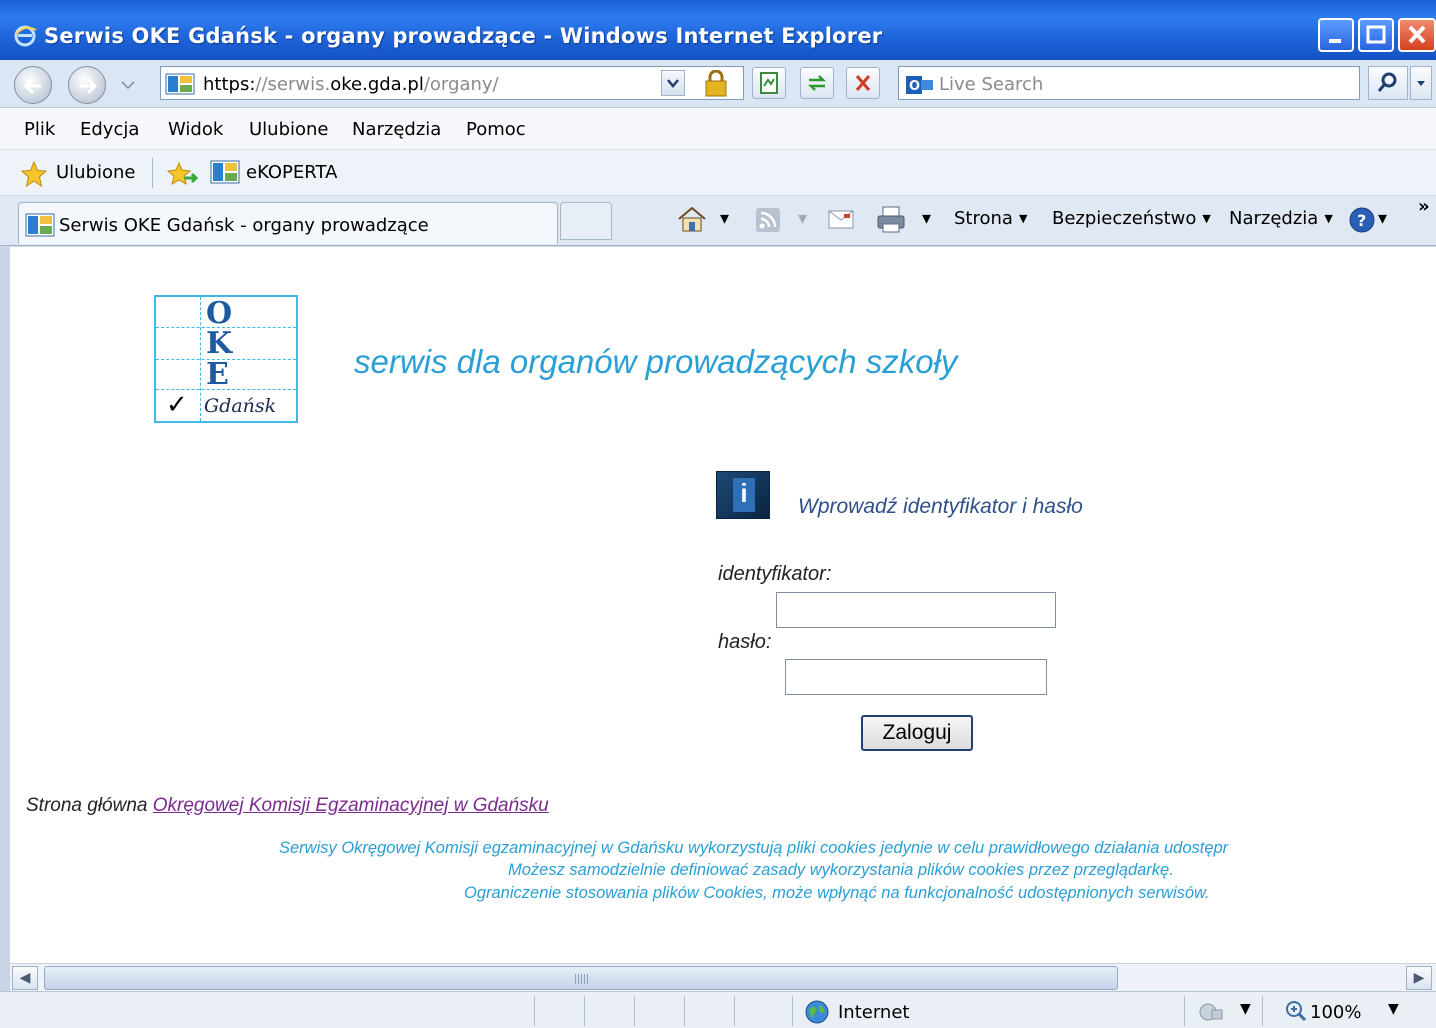 This screenshot has width=1436, height=1028. What do you see at coordinates (1419, 978) in the screenshot?
I see `scroll-right-button: ▶` at bounding box center [1419, 978].